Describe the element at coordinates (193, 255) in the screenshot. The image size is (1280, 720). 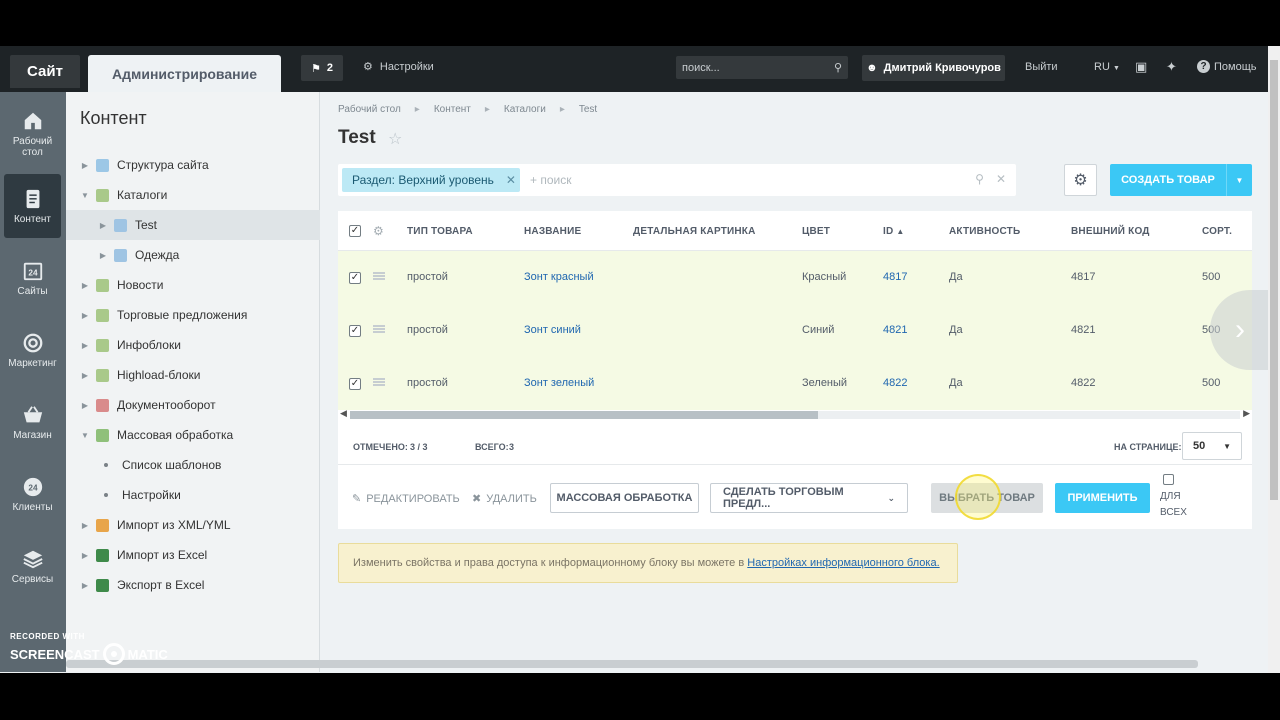
I see `sidebar-item-clothes: ▶ Одежда` at that location.